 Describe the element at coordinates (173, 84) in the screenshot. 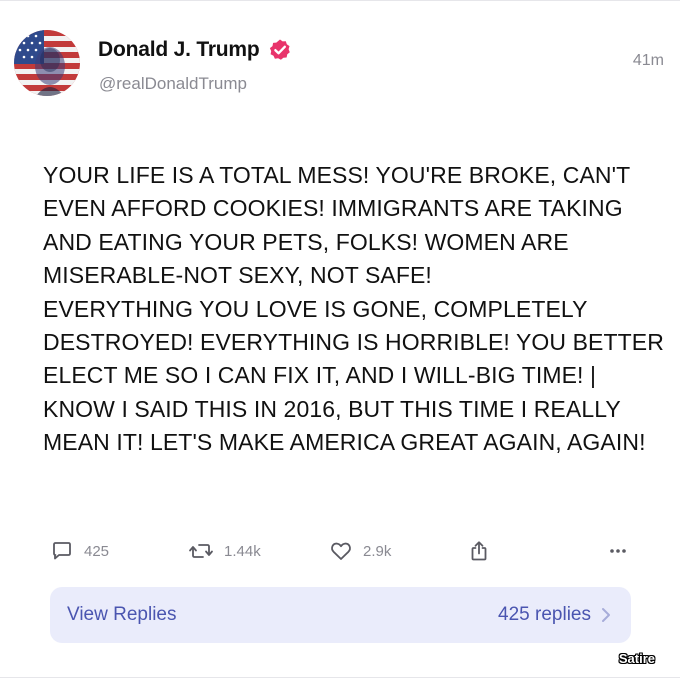

I see `author-handle: @realDonaldTrump` at that location.